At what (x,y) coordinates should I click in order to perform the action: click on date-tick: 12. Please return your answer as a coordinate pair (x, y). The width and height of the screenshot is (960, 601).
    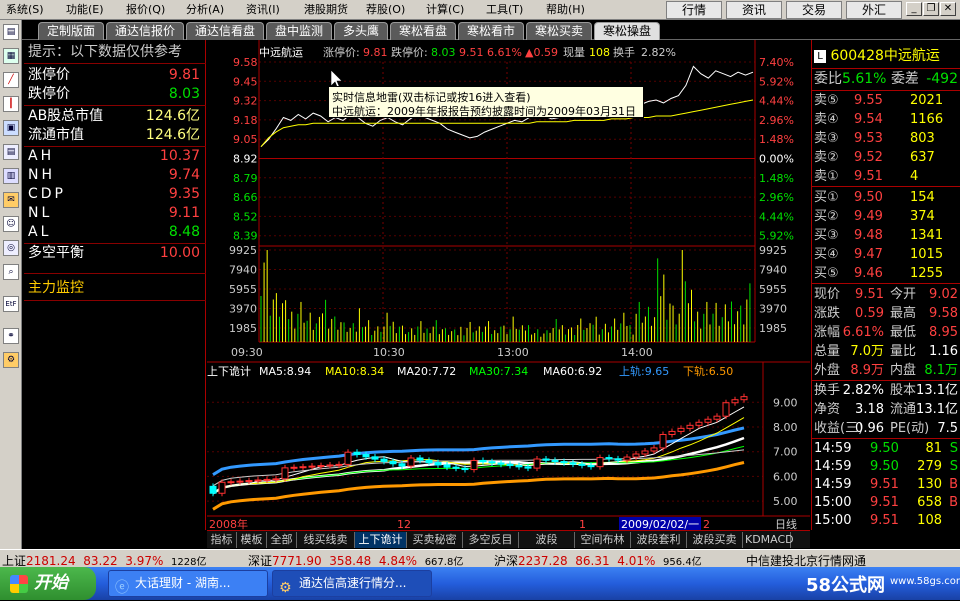
    Looking at the image, I should click on (404, 524).